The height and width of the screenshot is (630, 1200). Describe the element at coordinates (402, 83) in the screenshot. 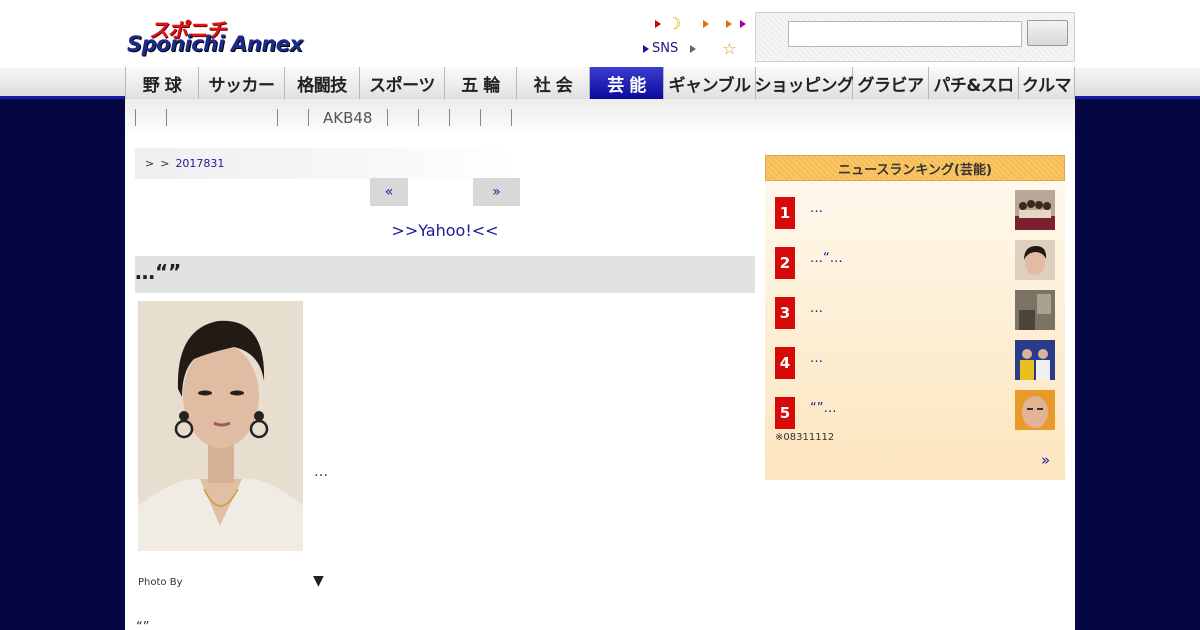

I see `nav-item-sports: スポーツ` at that location.